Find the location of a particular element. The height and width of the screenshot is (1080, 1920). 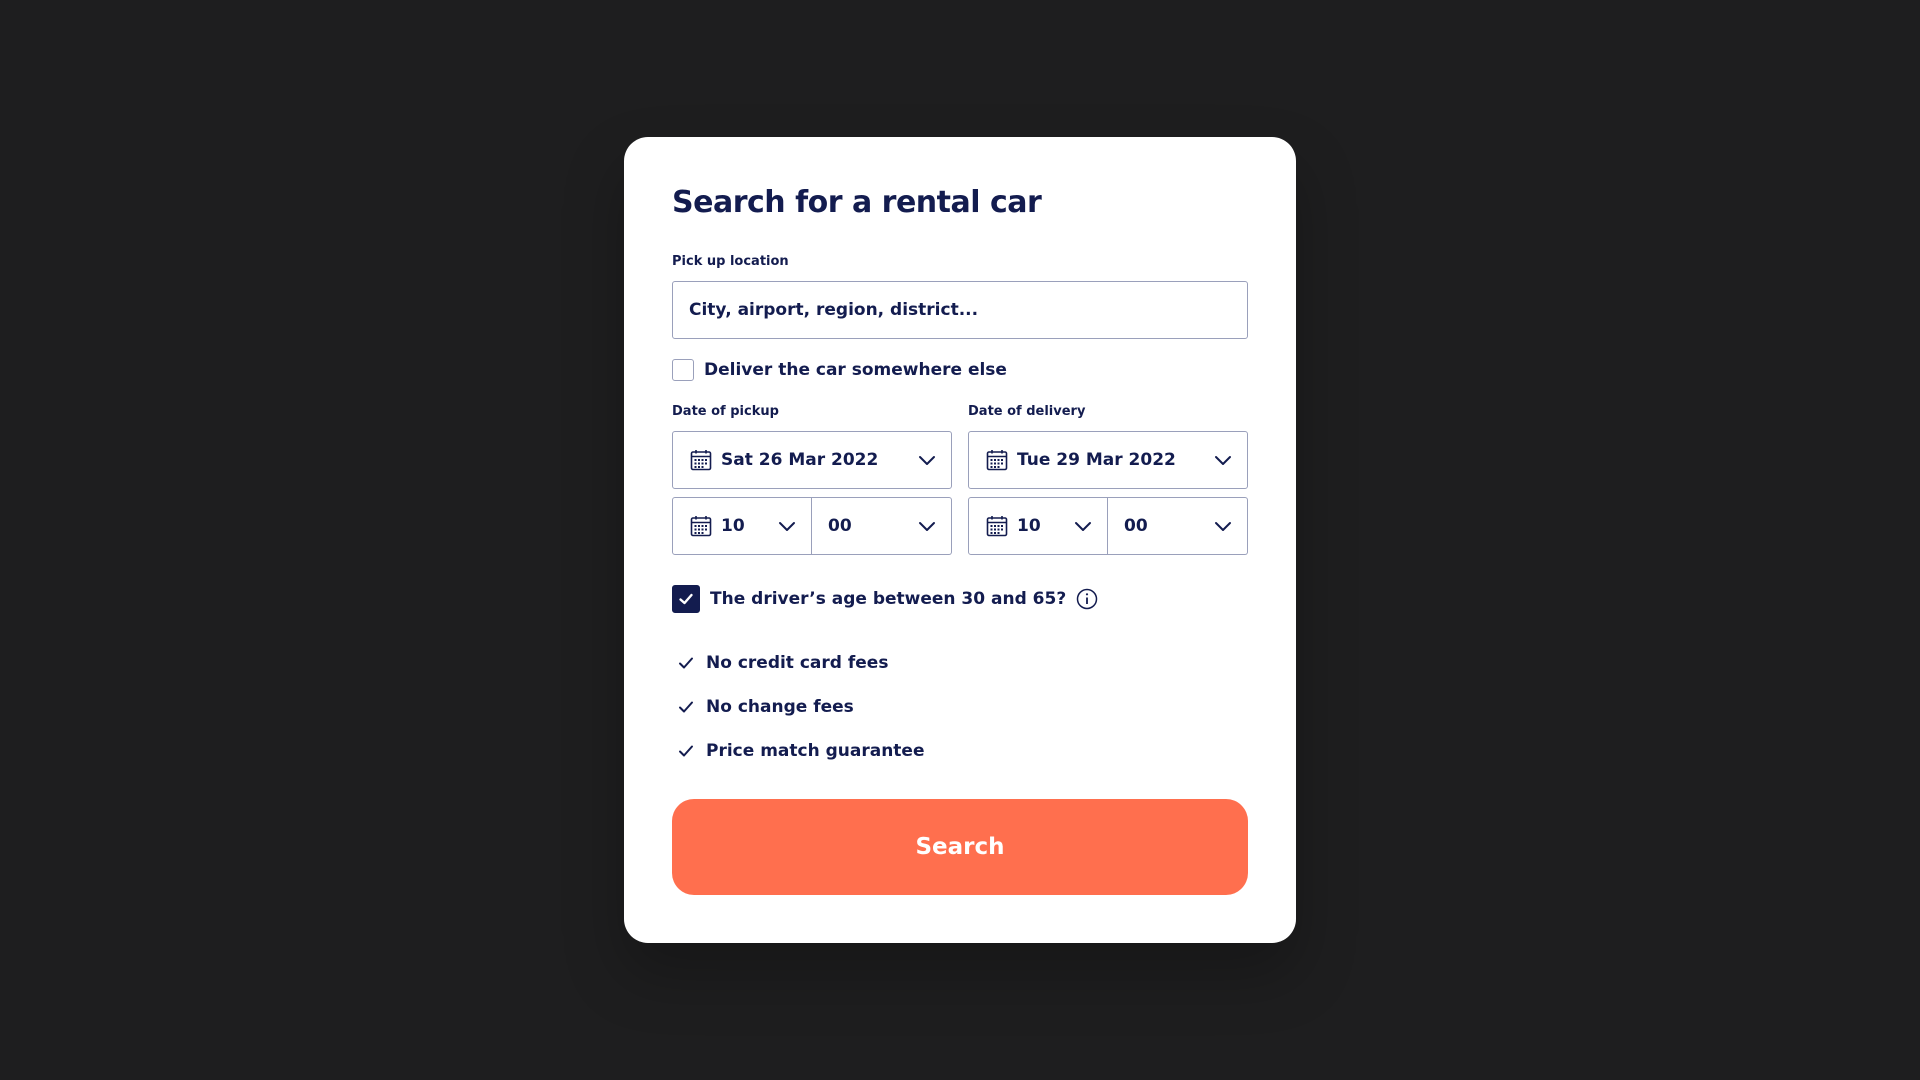

pickup-minute-select: 00 is located at coordinates (882, 526).